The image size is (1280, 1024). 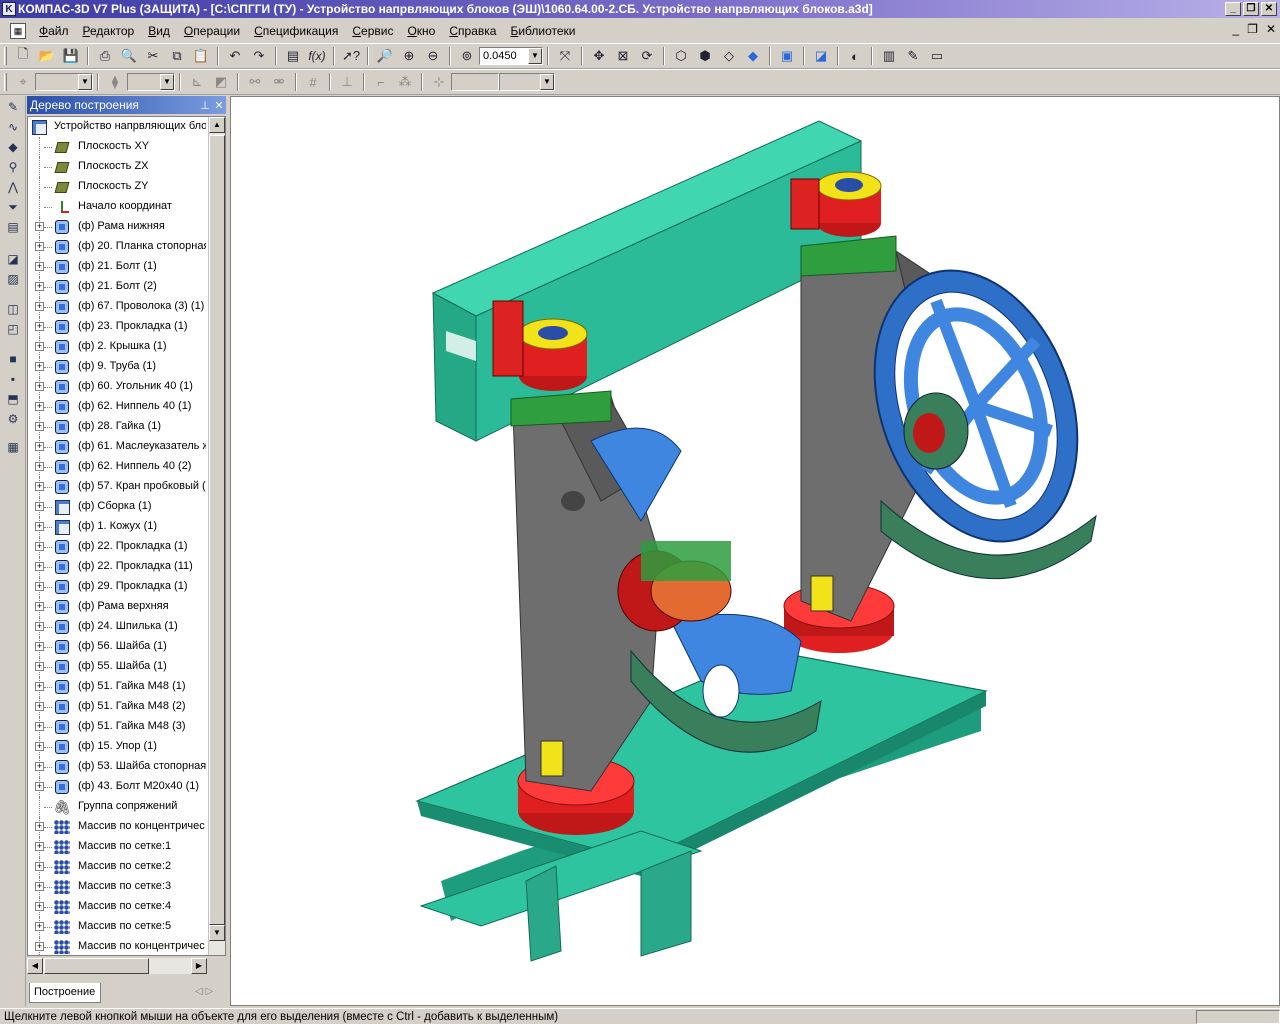 I want to click on tree-item: + (ф) Рама нижняя, so click(x=117, y=227).